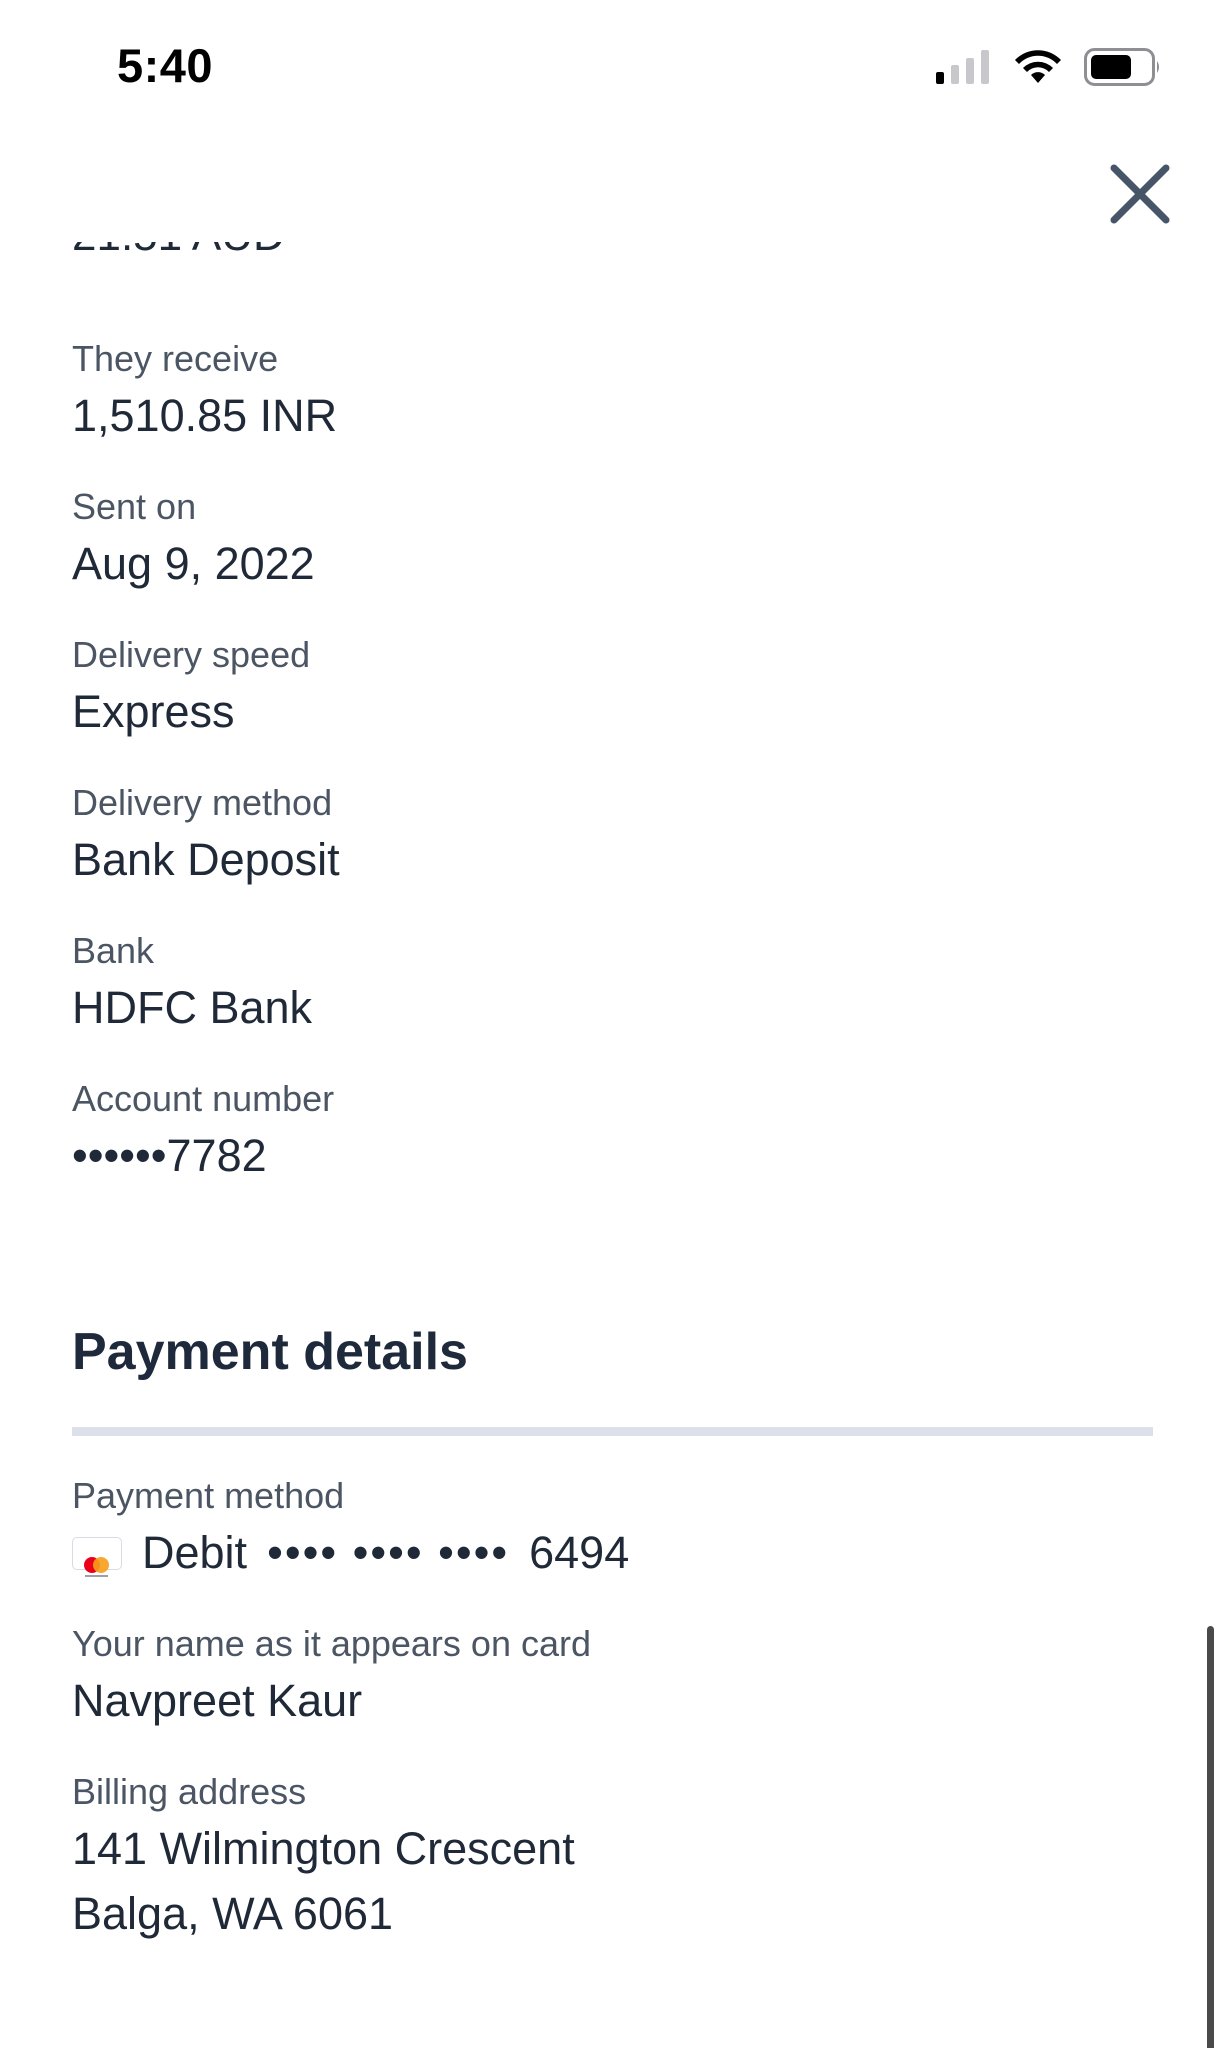 The width and height of the screenshot is (1224, 2048). Describe the element at coordinates (178, 264) in the screenshot. I see `partial-amount-value: 21.51 AUD` at that location.